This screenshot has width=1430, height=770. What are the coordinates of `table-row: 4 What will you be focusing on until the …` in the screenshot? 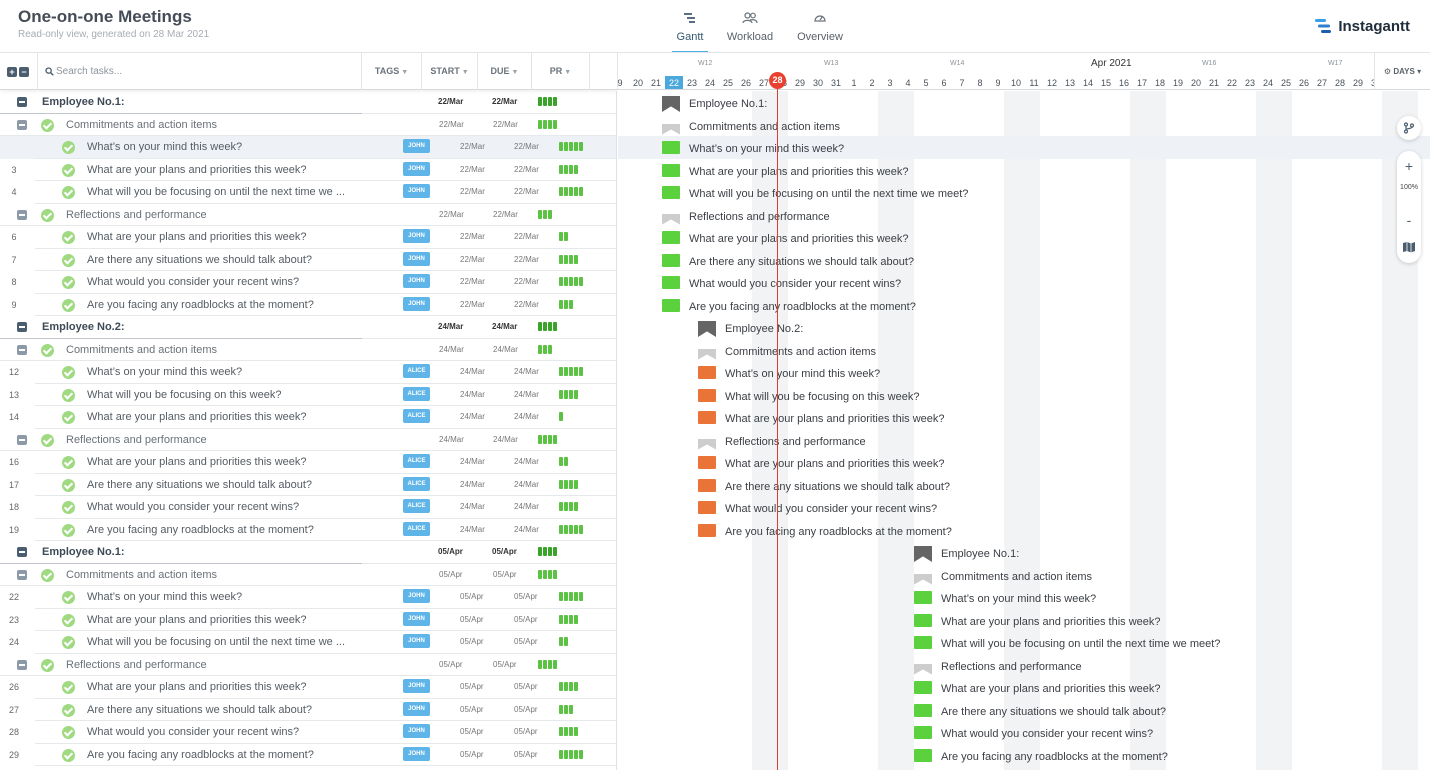 It's located at (308, 192).